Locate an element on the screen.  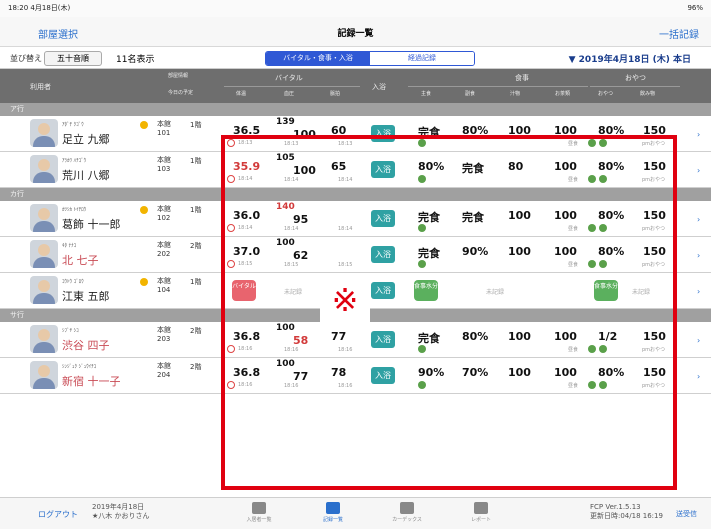
header-side: 副食 is located at coordinates (470, 94).